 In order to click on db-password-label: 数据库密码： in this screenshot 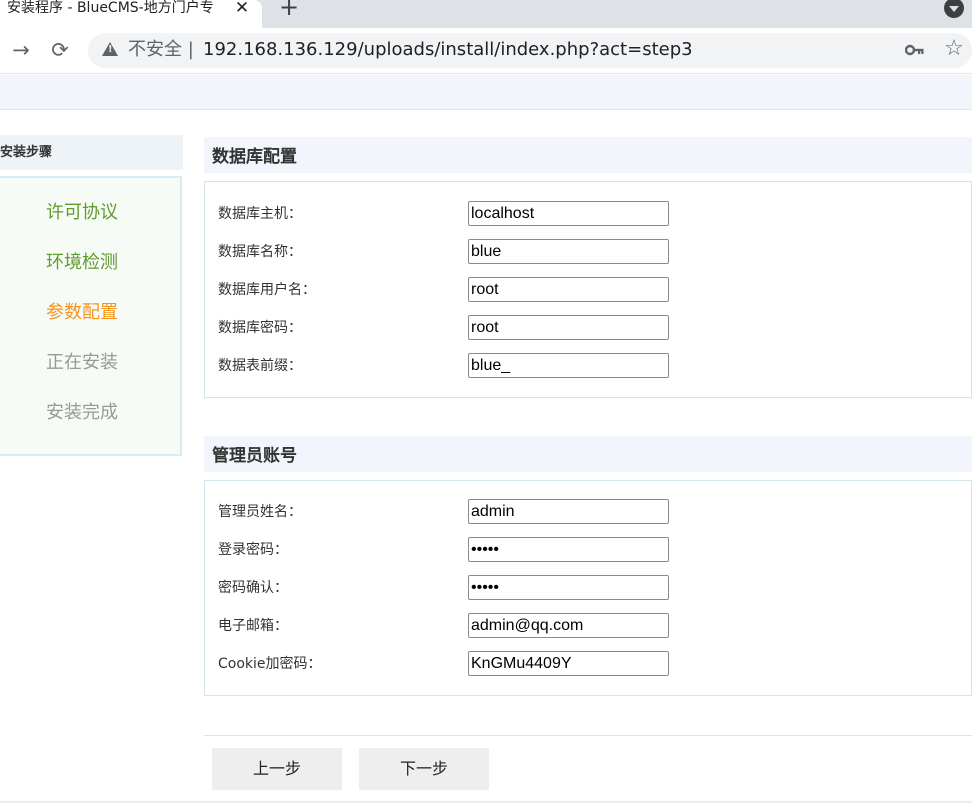, I will do `click(260, 328)`.